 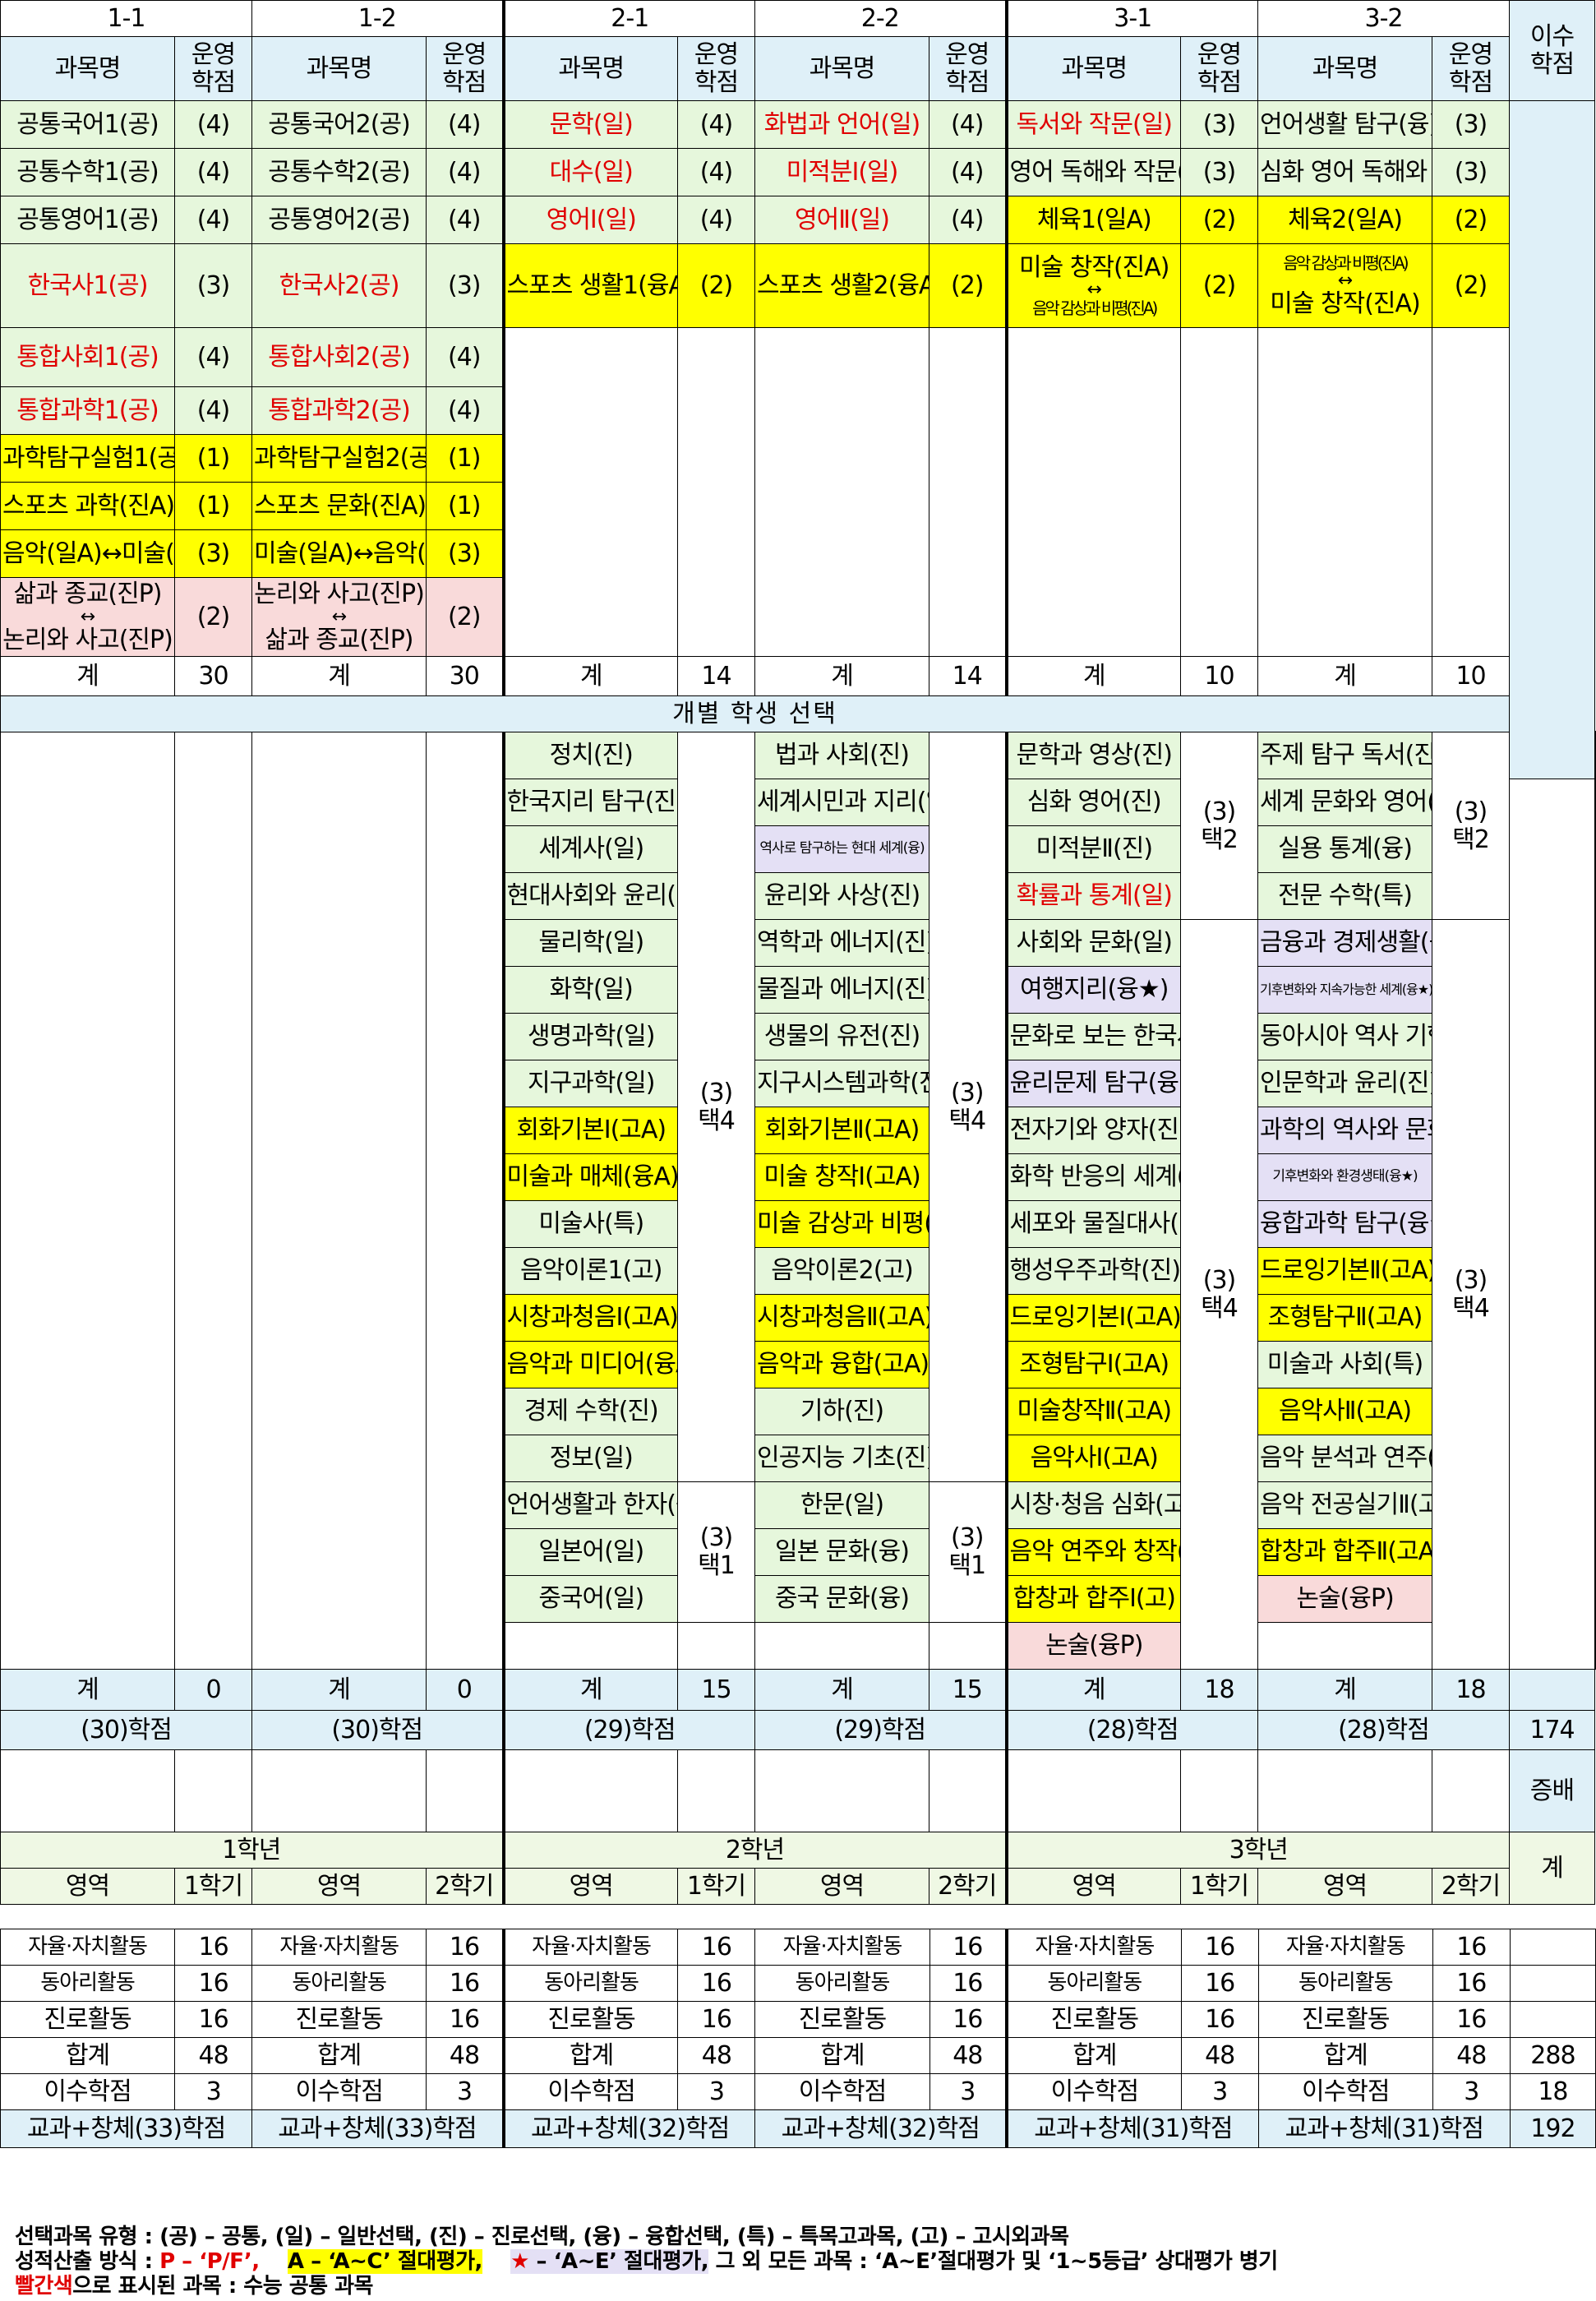 I want to click on subject-cell: 드로잉기본Ⅰ(고A), so click(x=1092, y=1318).